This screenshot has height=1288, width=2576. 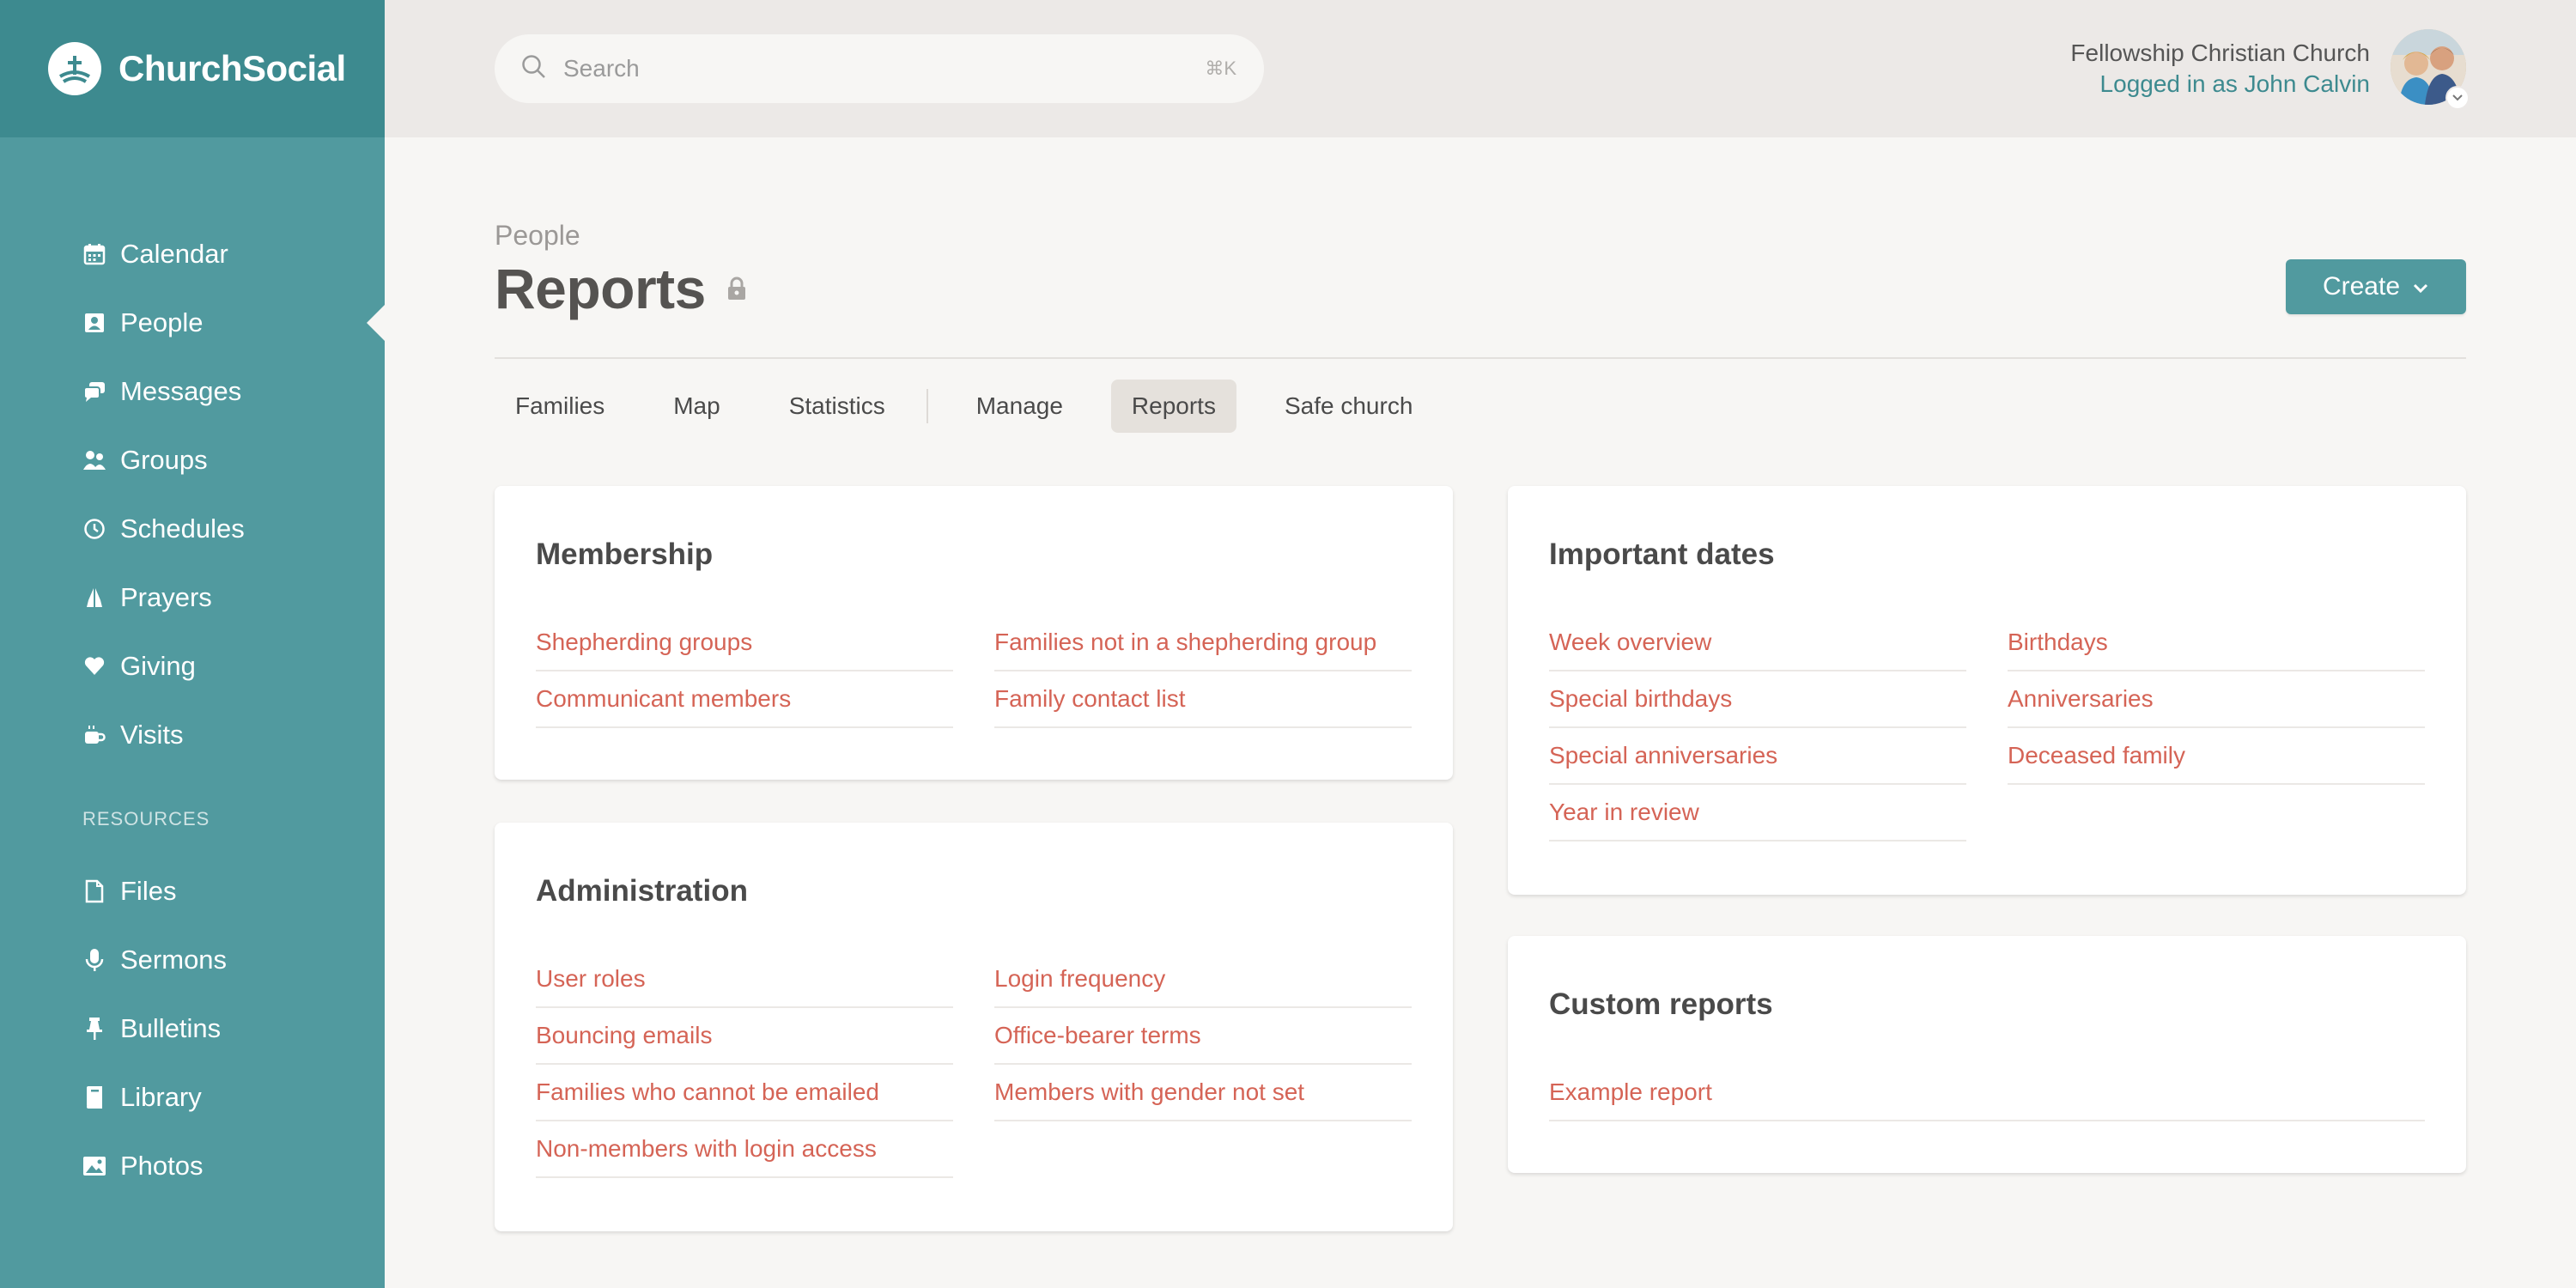 I want to click on report-link-gender-not-set: Members with gender not set, so click(x=1203, y=1093).